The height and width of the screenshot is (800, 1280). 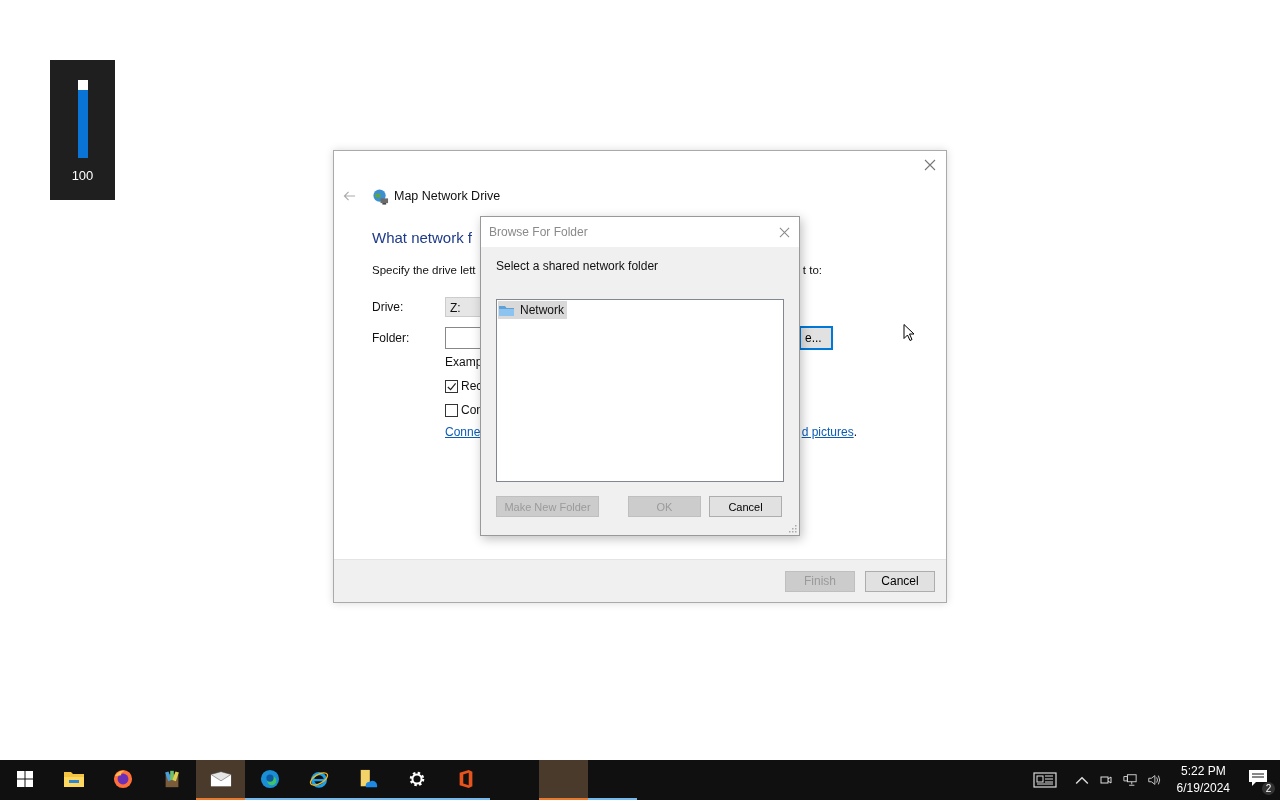 I want to click on volume-reading: 100, so click(x=82, y=175).